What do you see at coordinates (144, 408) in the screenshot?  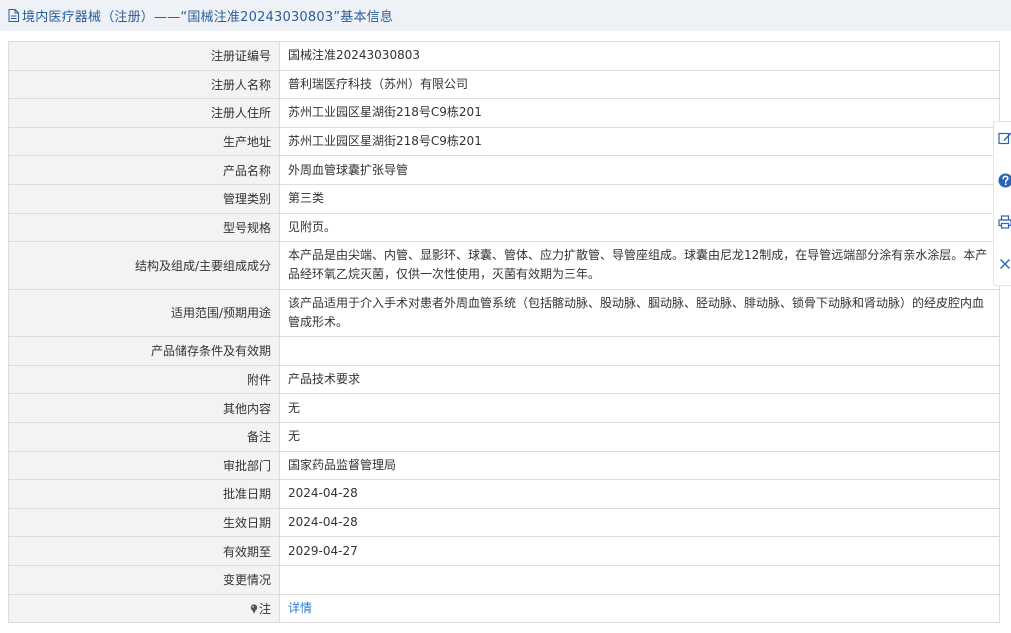 I see `field-label: 其他内容` at bounding box center [144, 408].